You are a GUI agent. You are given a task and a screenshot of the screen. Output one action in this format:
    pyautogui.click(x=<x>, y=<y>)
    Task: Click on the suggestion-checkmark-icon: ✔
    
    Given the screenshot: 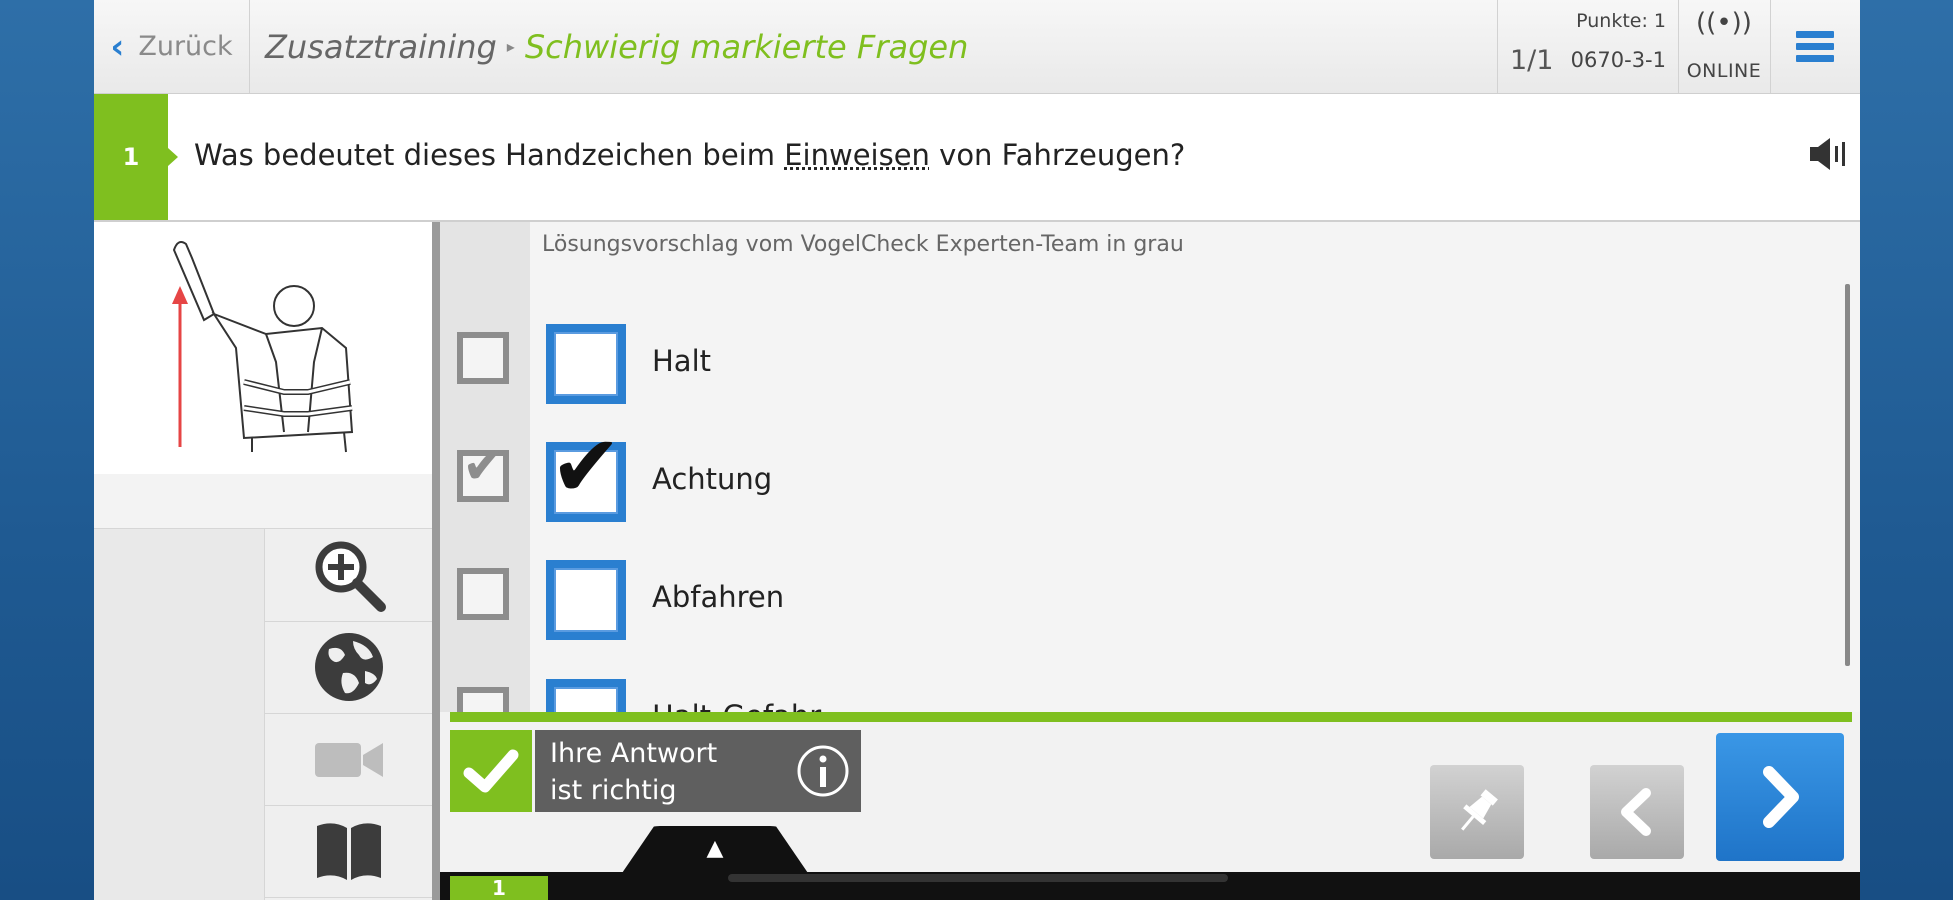 What is the action you would take?
    pyautogui.click(x=484, y=466)
    